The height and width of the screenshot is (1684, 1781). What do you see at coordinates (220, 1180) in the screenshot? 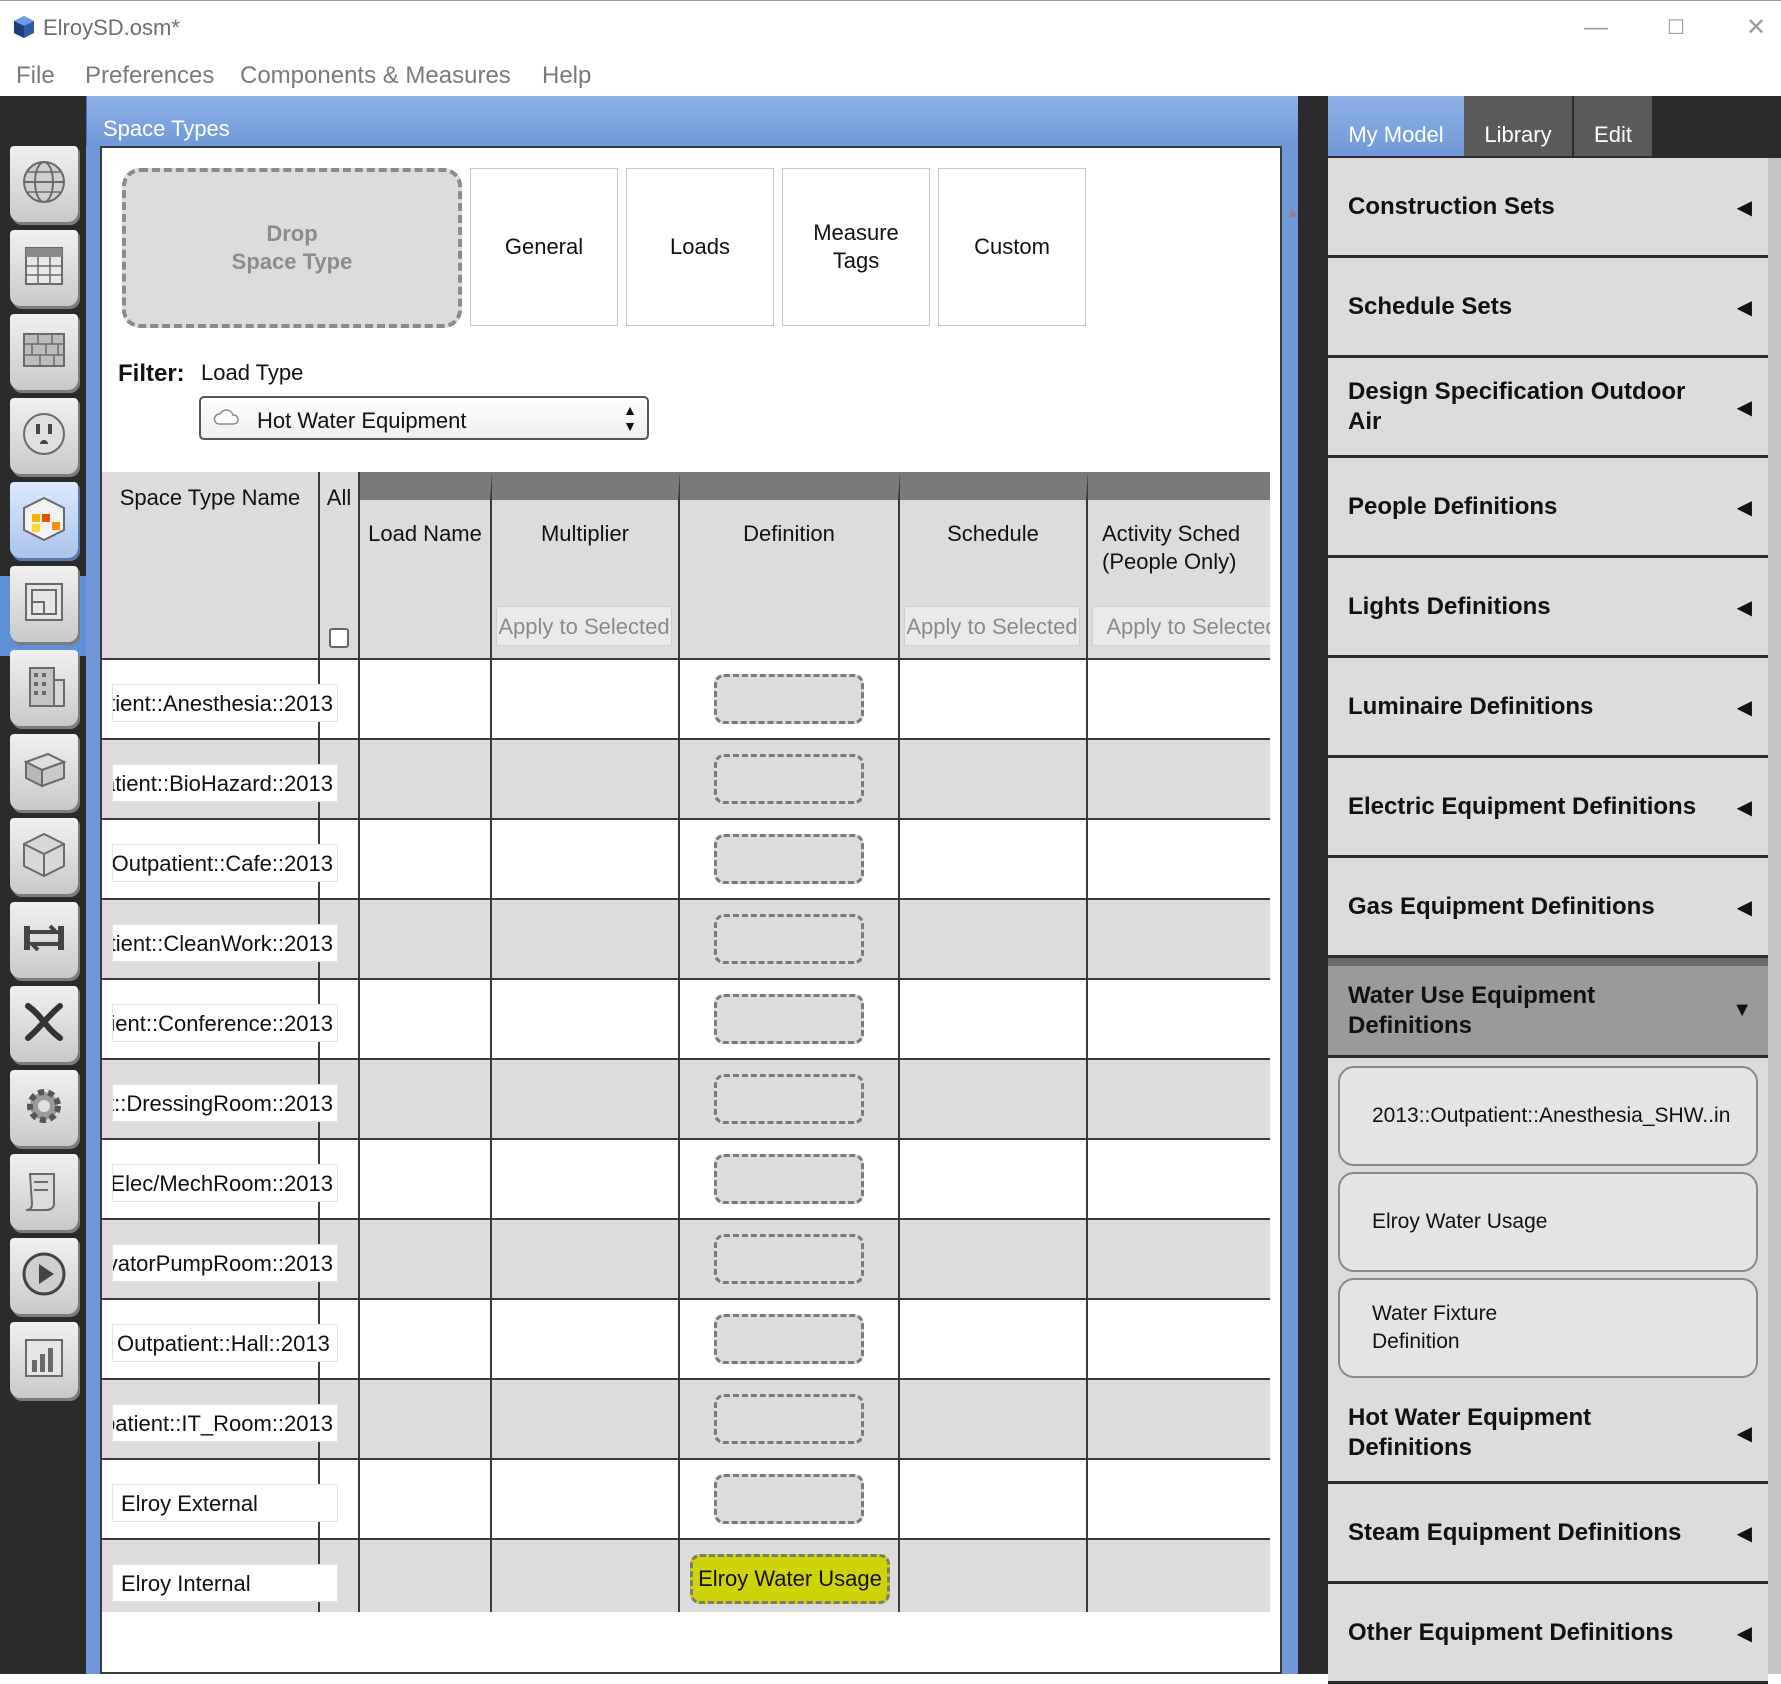
I see `name-cell: 2013::Outpatient::Elec/MechRoom` at bounding box center [220, 1180].